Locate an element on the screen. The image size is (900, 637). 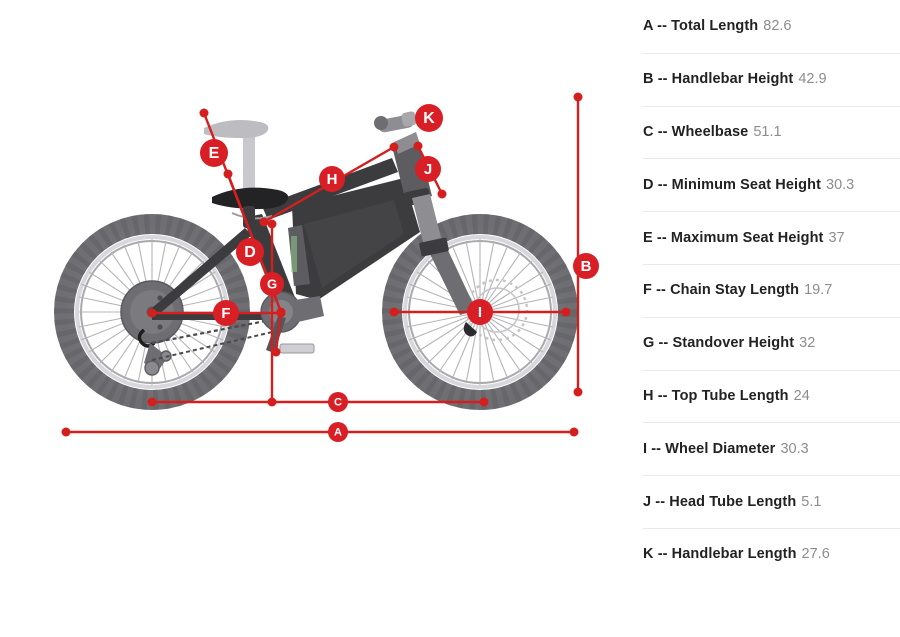
legend-item-label: D -- Minimum Seat Height is located at coordinates (732, 184).